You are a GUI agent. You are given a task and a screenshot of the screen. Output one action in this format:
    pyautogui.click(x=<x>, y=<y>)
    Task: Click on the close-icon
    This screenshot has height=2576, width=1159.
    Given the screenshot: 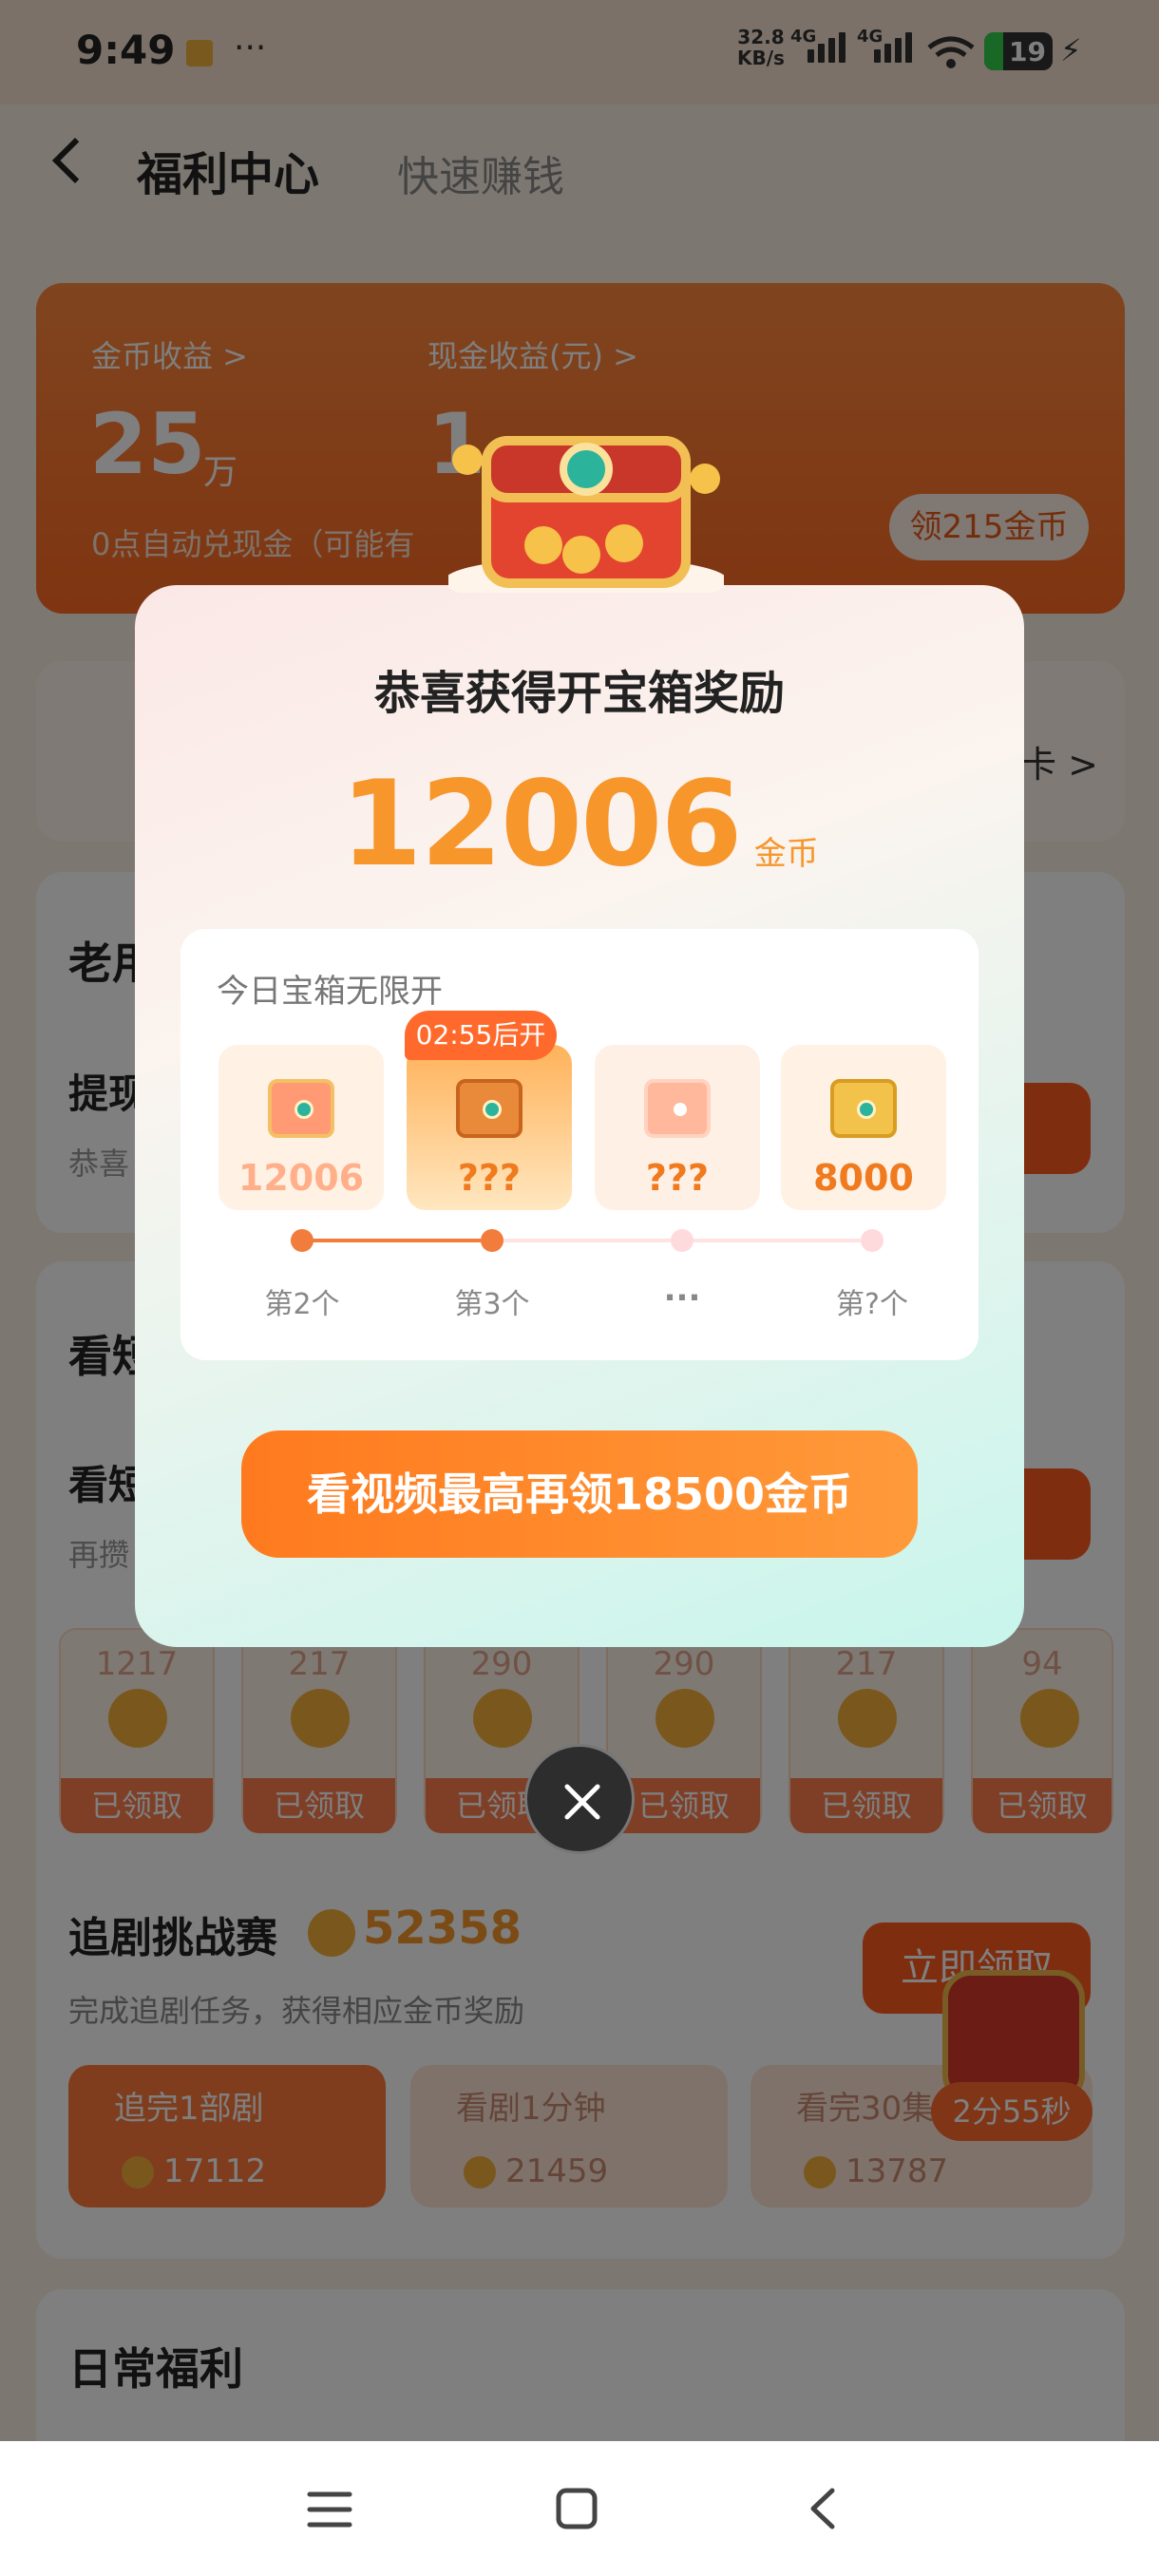 What is the action you would take?
    pyautogui.click(x=582, y=1802)
    